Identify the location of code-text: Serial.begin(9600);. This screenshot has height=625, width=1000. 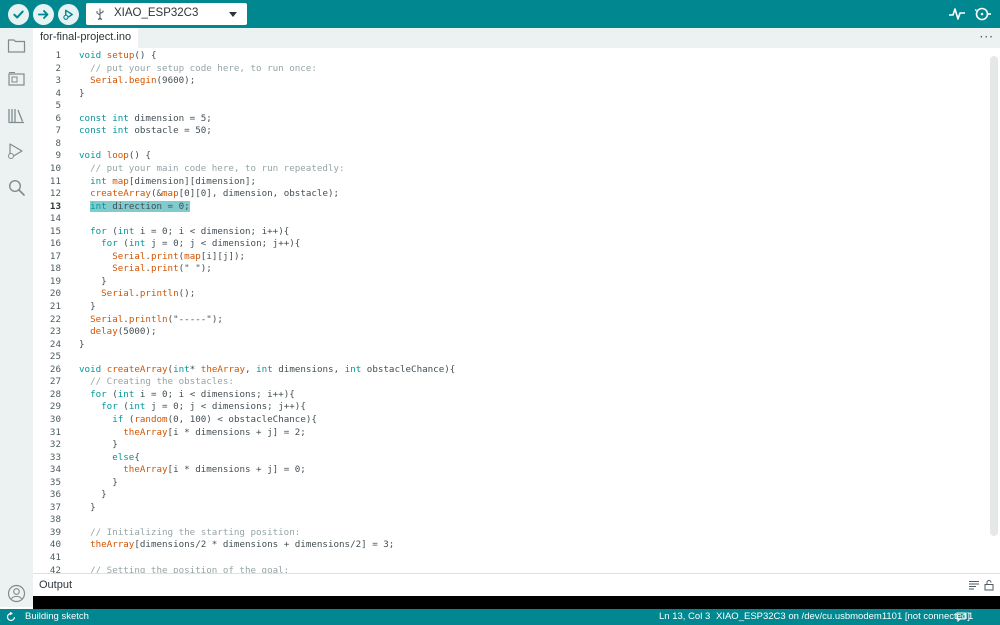
(137, 81).